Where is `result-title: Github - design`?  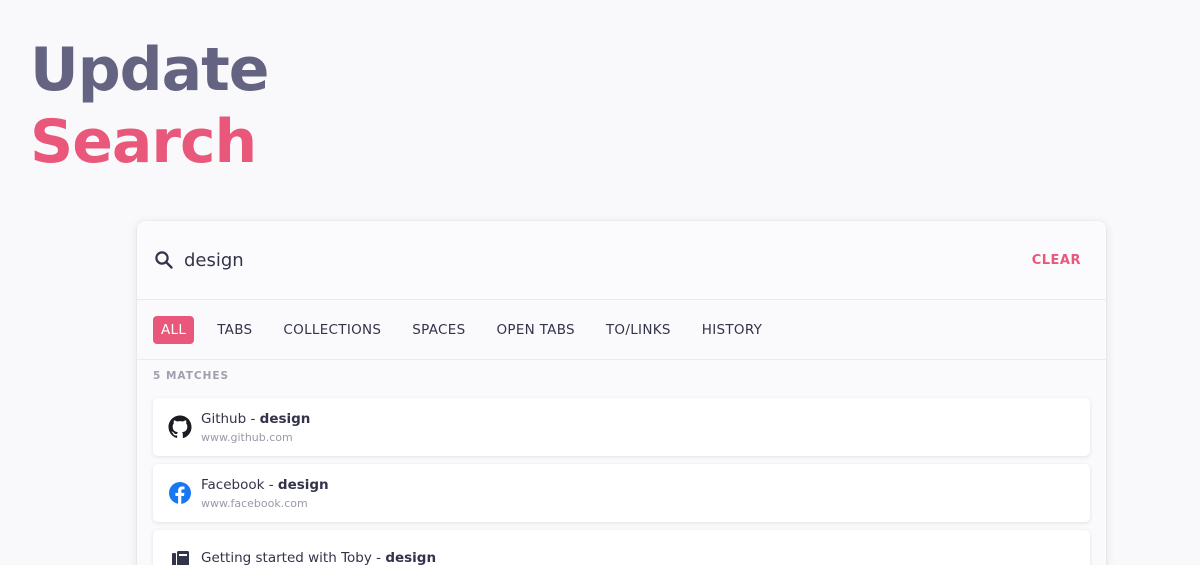
result-title: Github - design is located at coordinates (256, 419).